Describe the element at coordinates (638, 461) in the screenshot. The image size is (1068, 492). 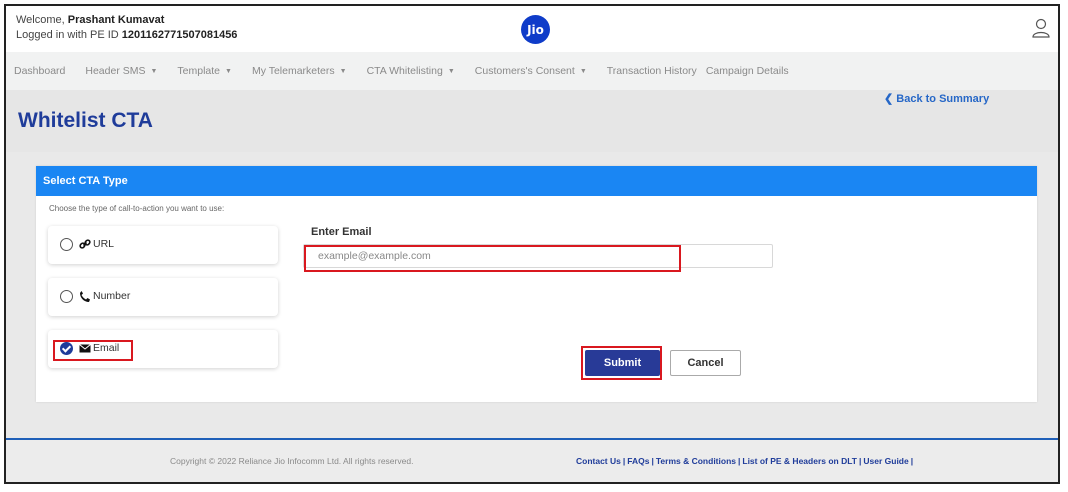
I see `footer-link-faqs: FAQs` at that location.